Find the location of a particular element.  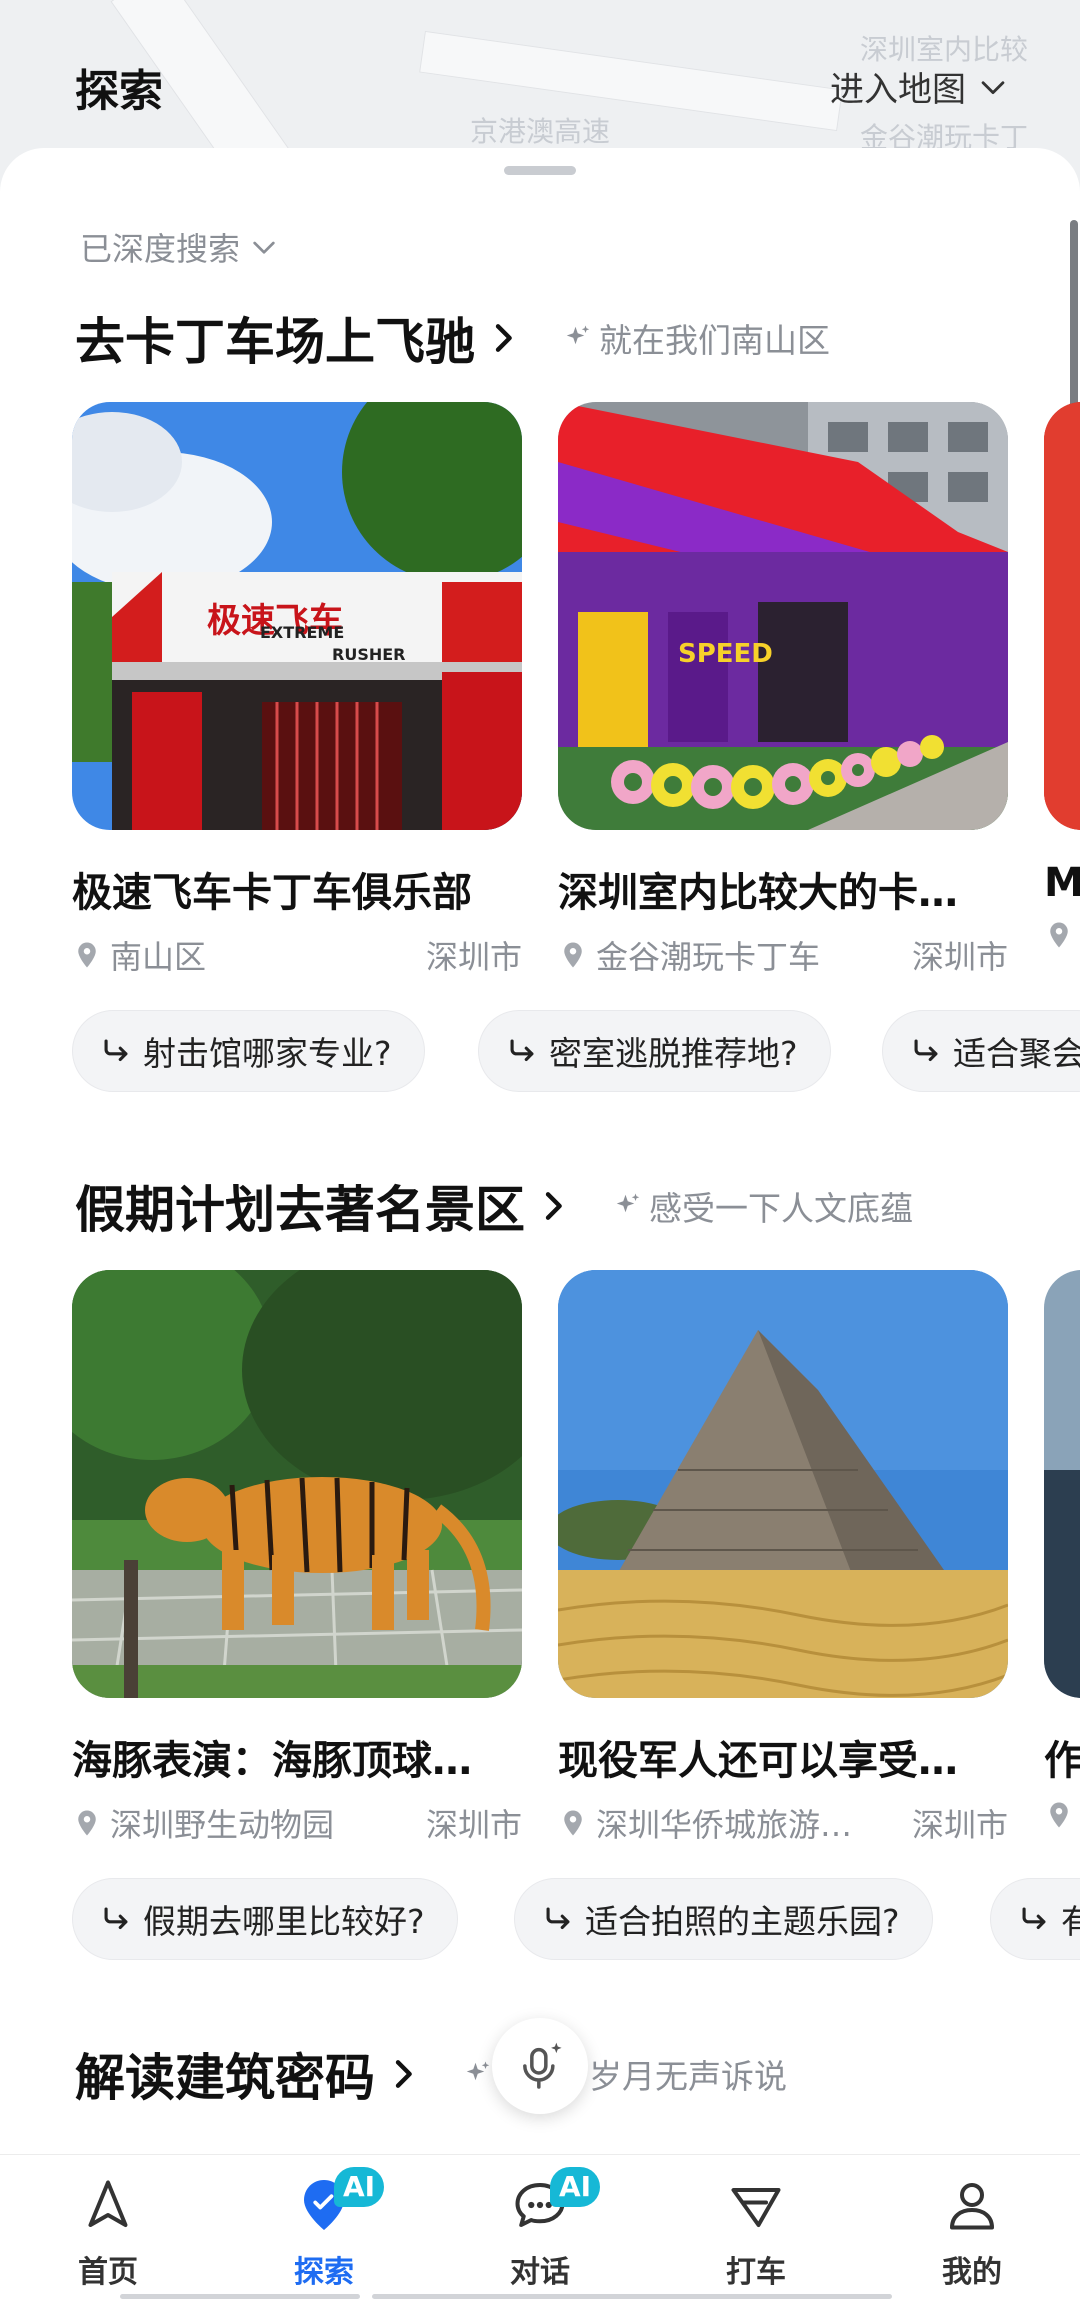

taxi-icon is located at coordinates (756, 2207).